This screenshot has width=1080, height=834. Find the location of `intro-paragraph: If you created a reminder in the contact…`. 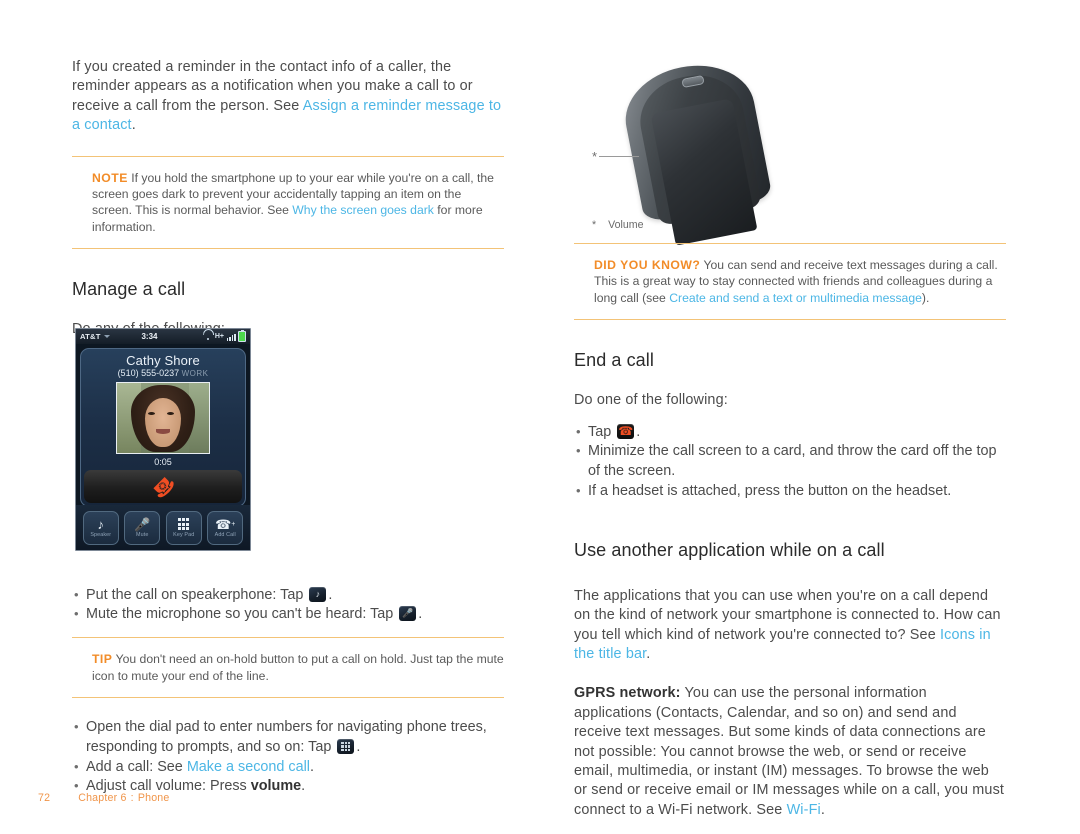

intro-paragraph: If you created a reminder in the contact… is located at coordinates (288, 97).